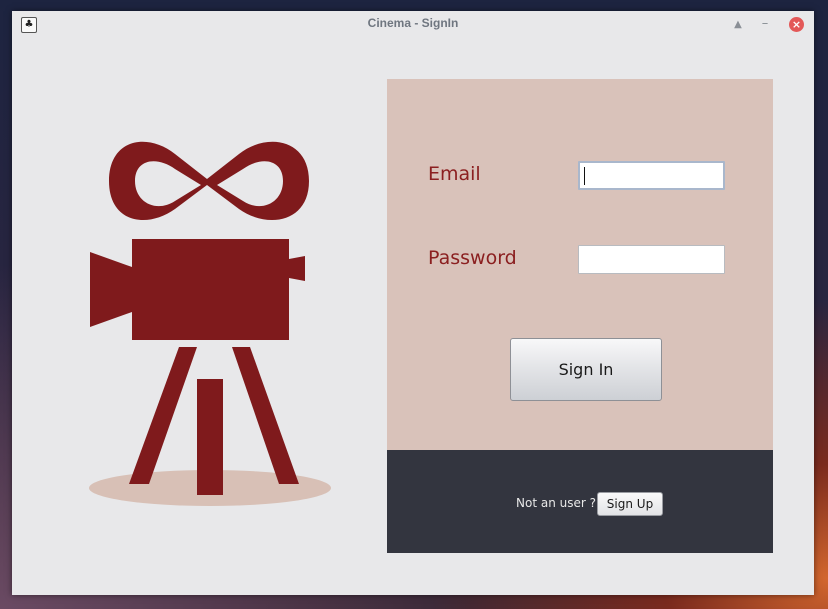 This screenshot has width=828, height=609. I want to click on maximize-icon: ▲, so click(738, 25).